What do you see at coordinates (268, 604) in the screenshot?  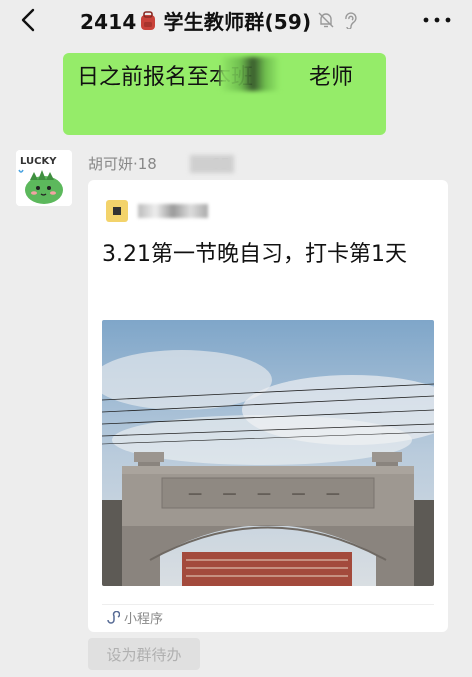 I see `card-divider` at bounding box center [268, 604].